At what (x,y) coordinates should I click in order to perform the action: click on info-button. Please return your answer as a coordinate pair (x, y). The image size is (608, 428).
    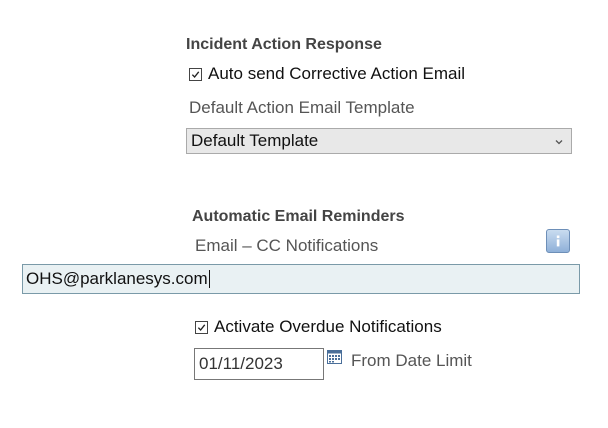
    Looking at the image, I should click on (558, 241).